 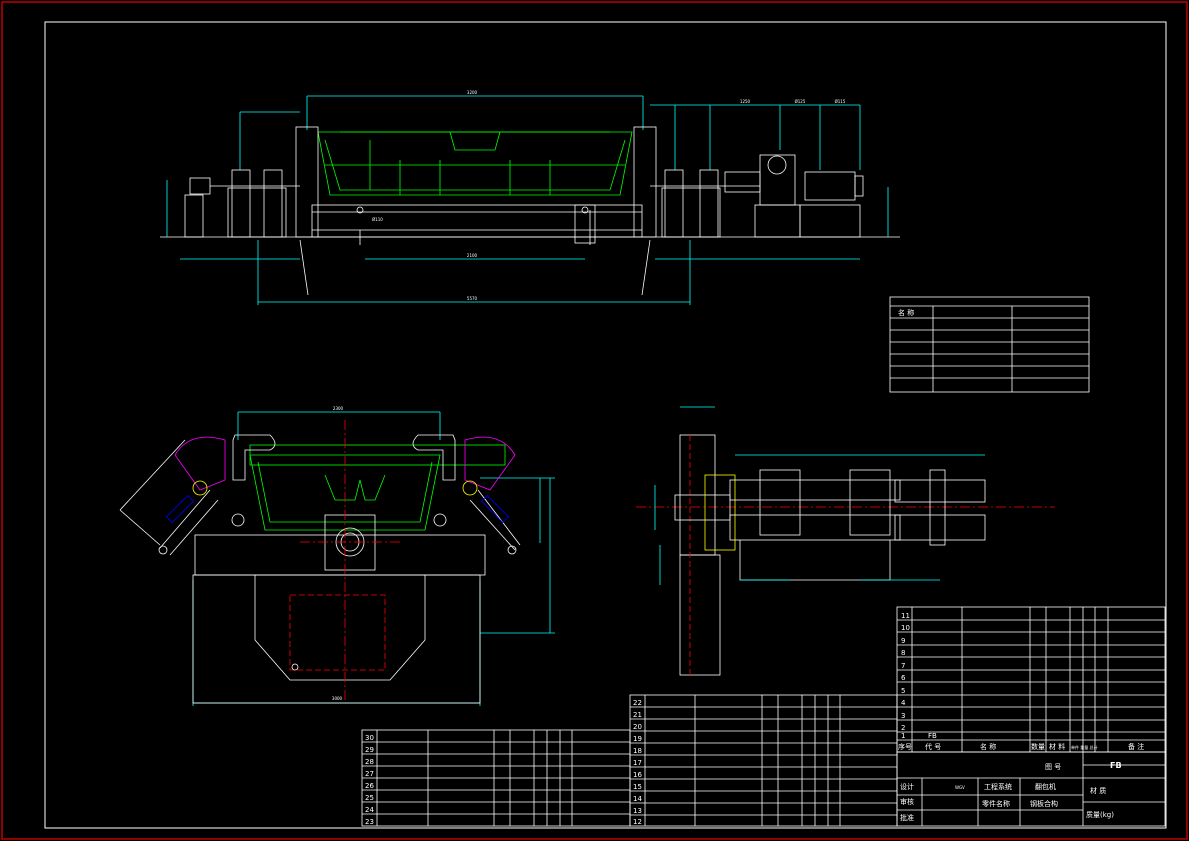 What do you see at coordinates (377, 219) in the screenshot?
I see `svg-text: Ø110` at bounding box center [377, 219].